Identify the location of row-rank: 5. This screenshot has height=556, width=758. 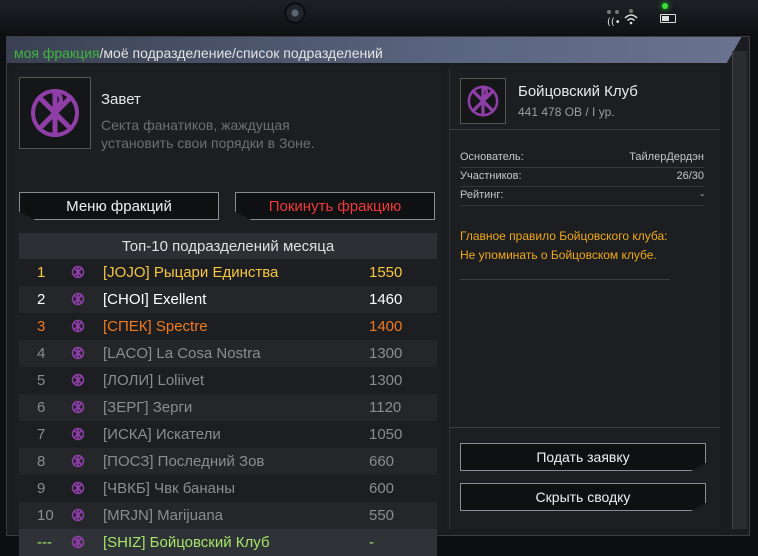
(41, 380).